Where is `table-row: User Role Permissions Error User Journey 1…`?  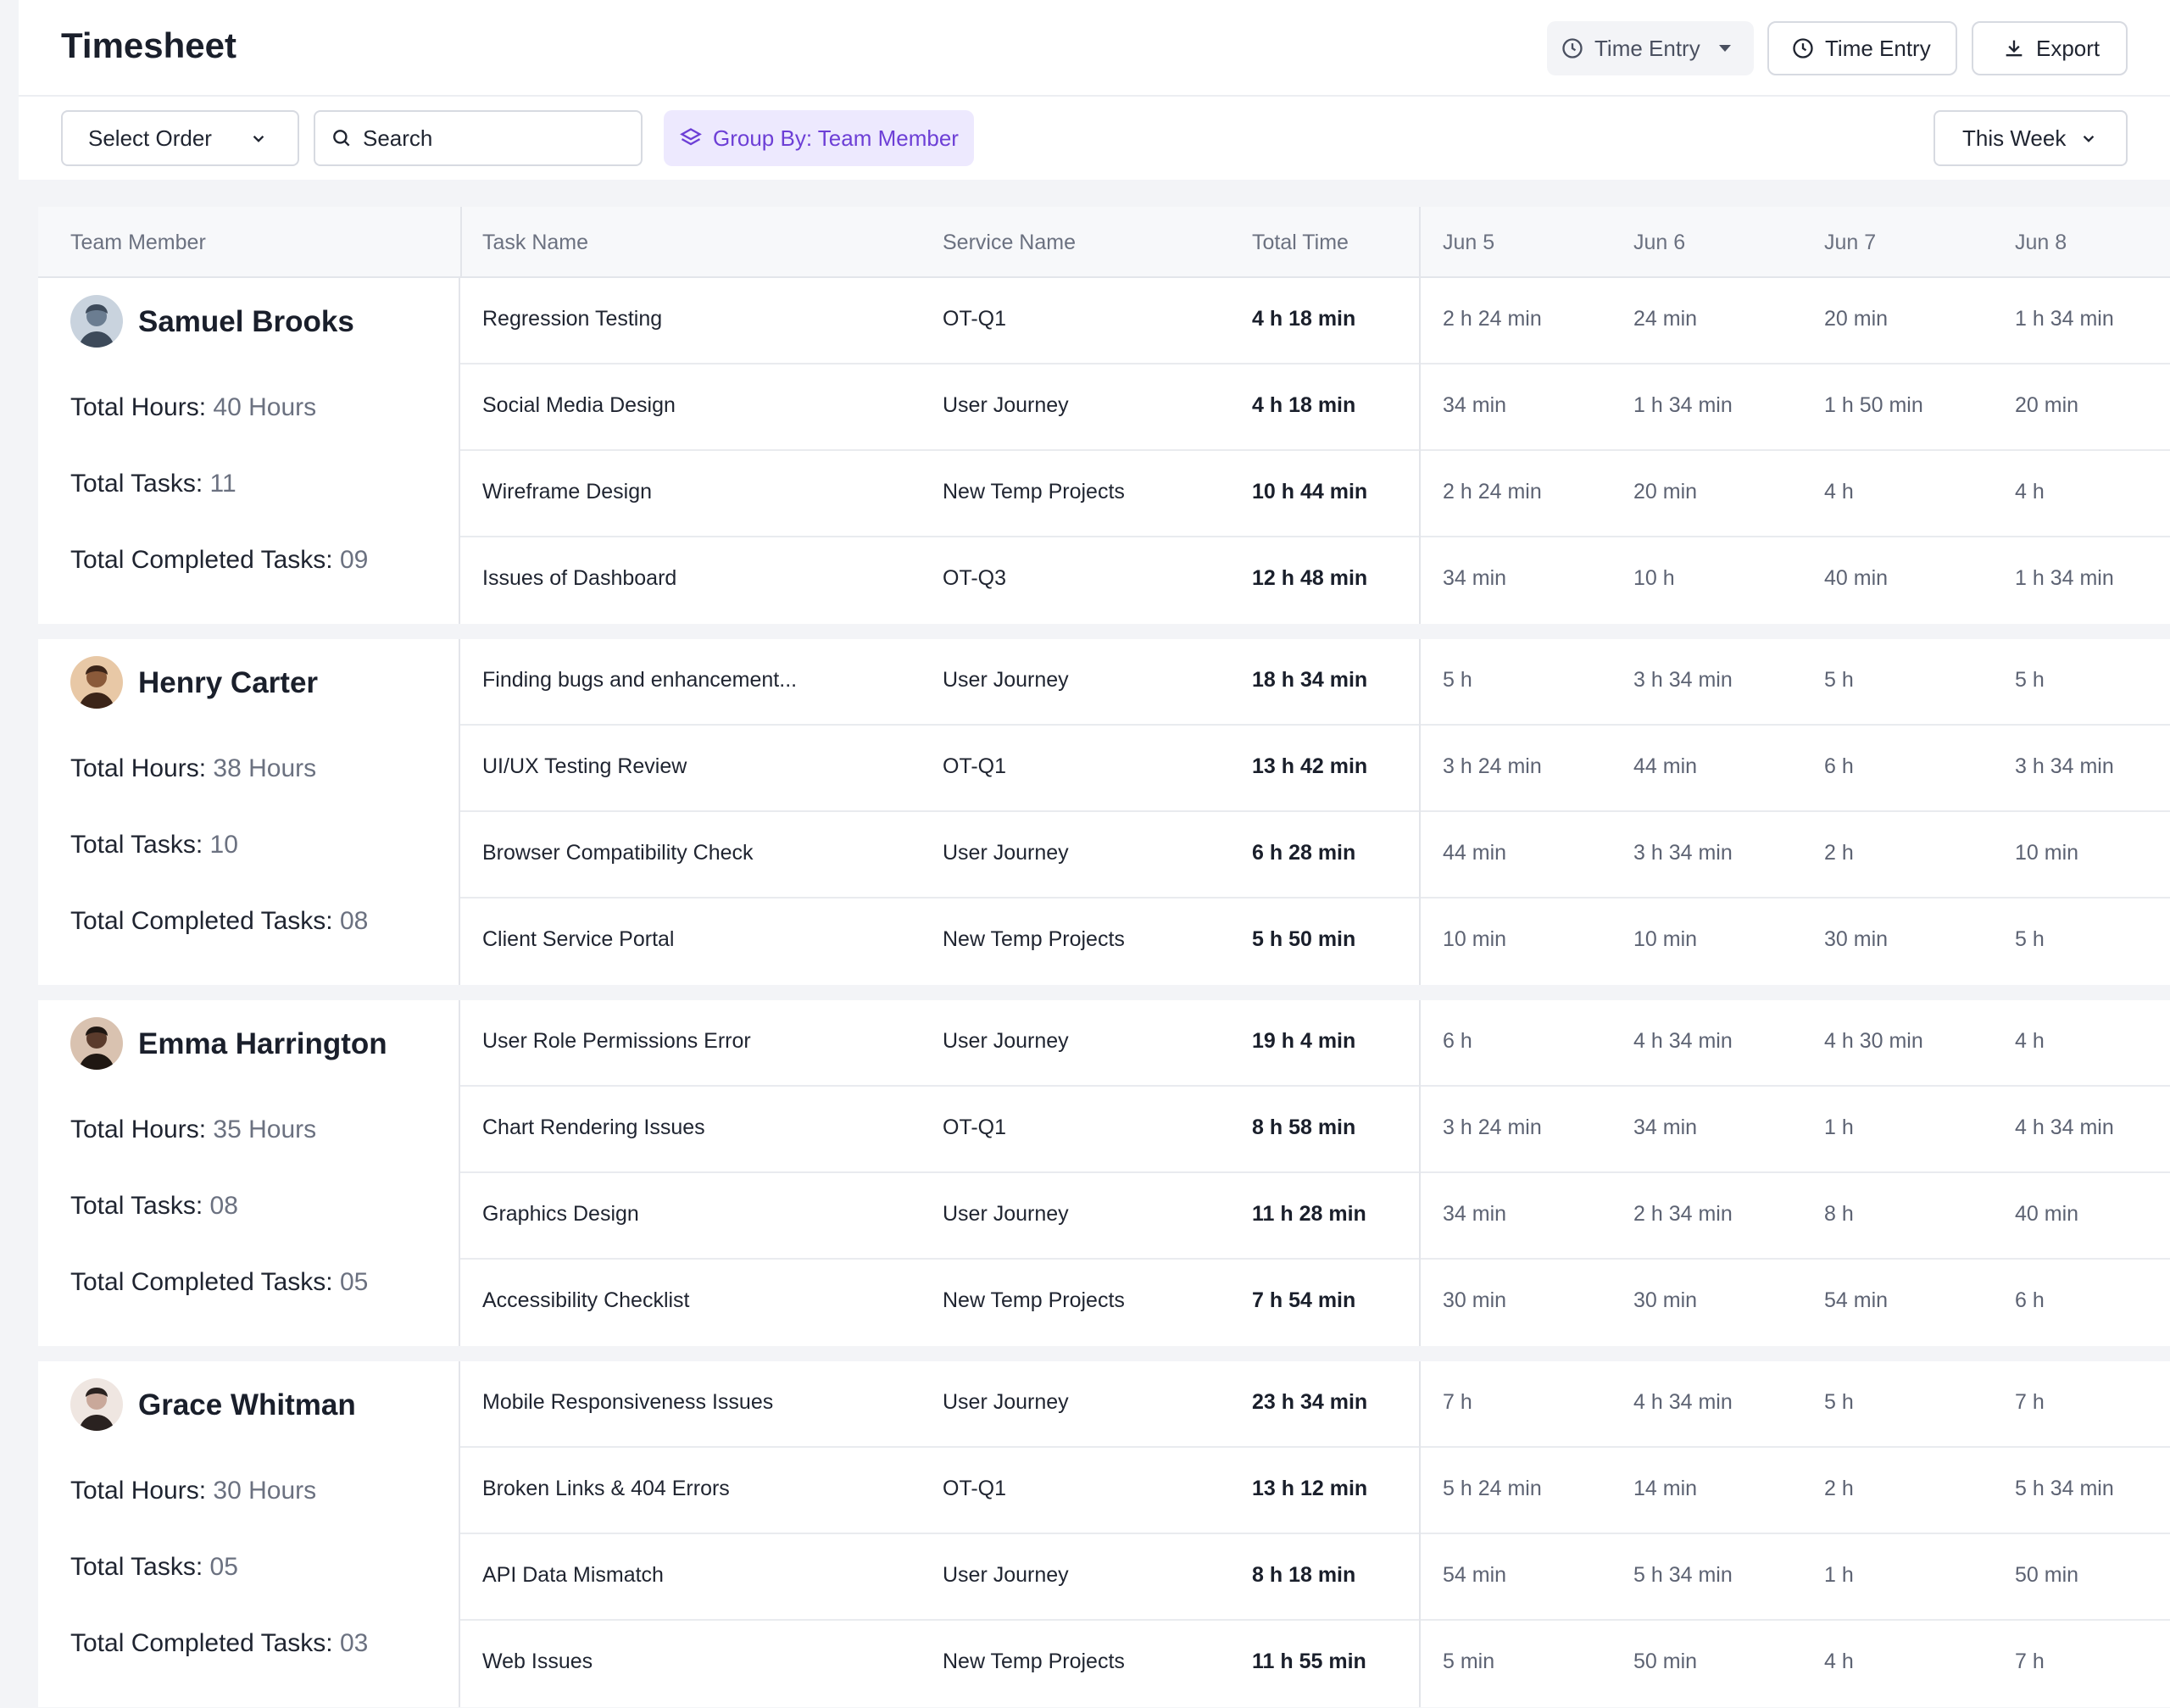 table-row: User Role Permissions Error User Journey 1… is located at coordinates (1315, 1043).